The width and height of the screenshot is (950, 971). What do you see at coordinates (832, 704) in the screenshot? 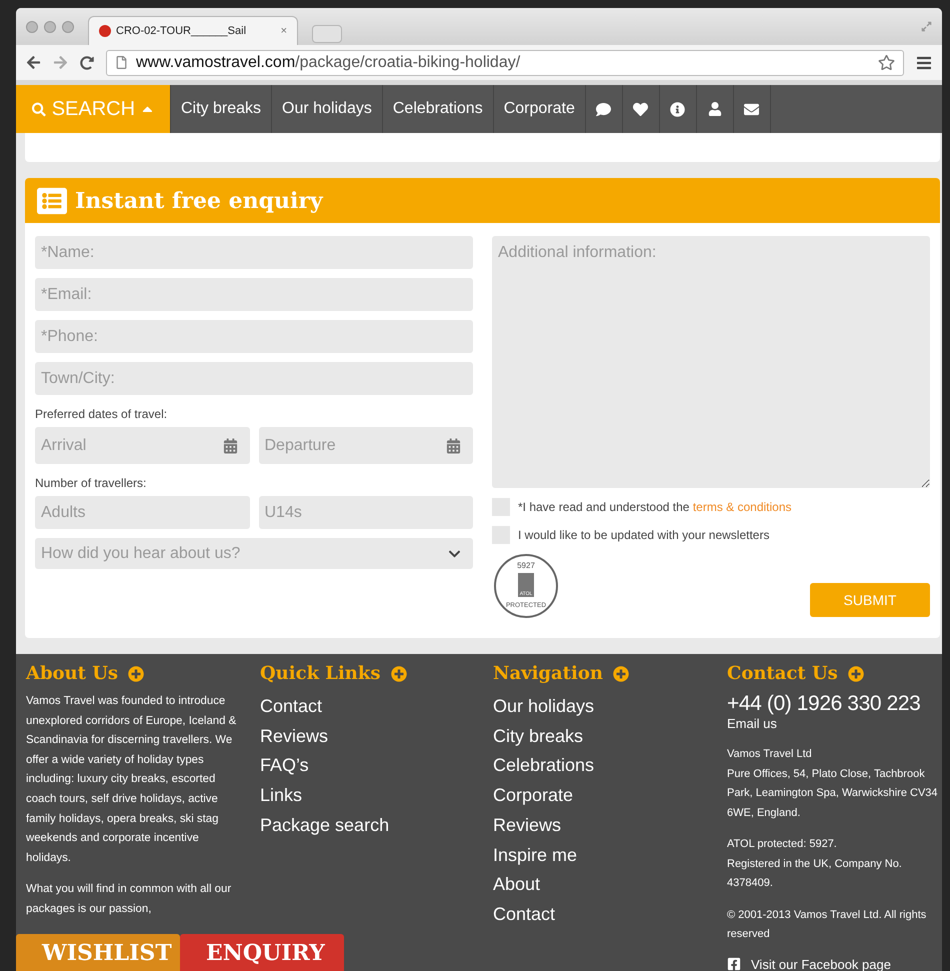
I see `phone-number: +44 (0) 1926 330 223` at bounding box center [832, 704].